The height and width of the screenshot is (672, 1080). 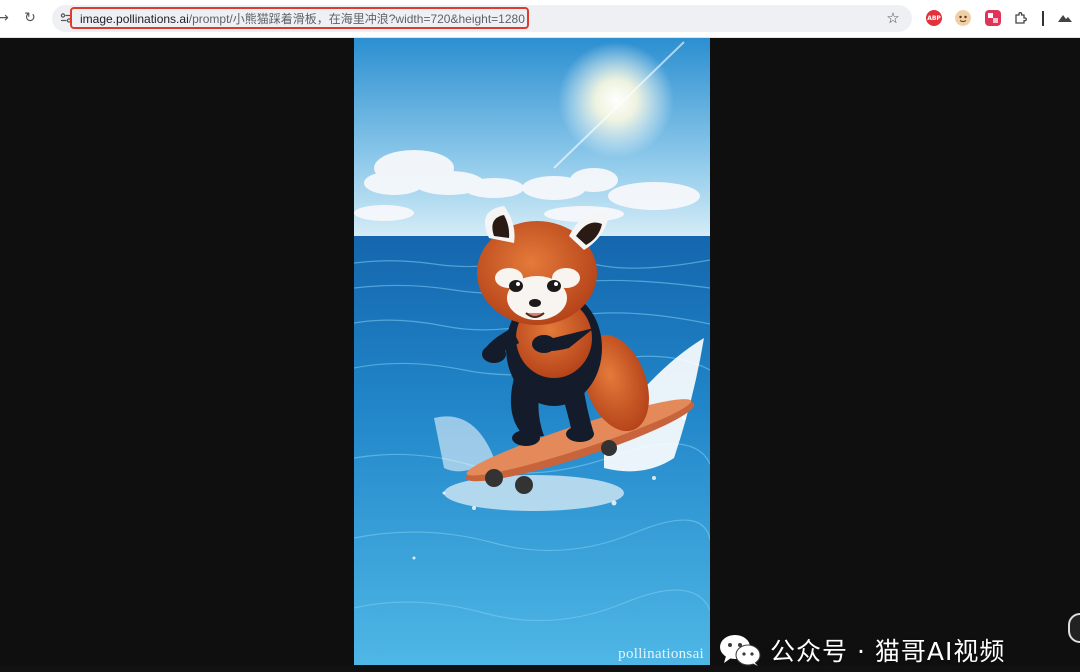 What do you see at coordinates (740, 650) in the screenshot?
I see `wechat-icon` at bounding box center [740, 650].